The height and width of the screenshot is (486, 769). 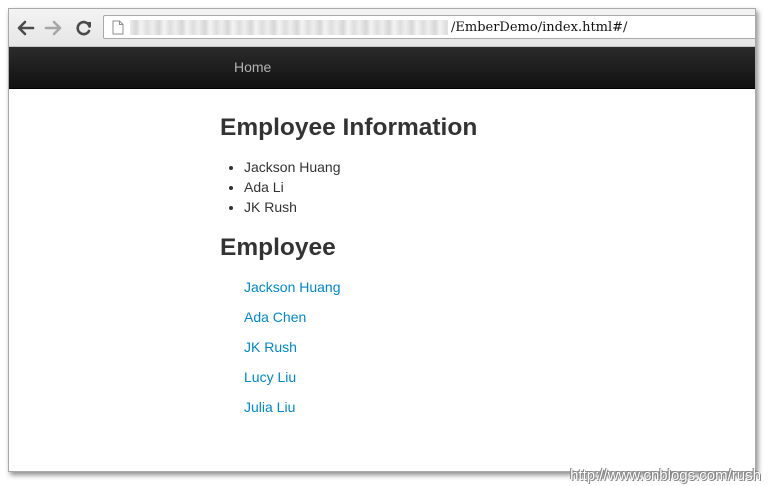 I want to click on watermark-text: http://www.cnblogs.com/rush, so click(x=665, y=475).